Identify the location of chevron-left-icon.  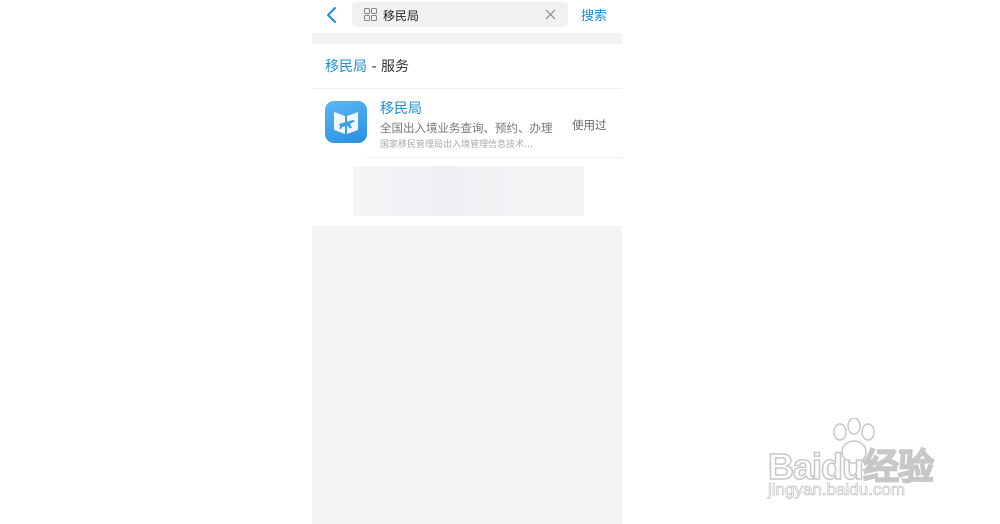
(331, 15).